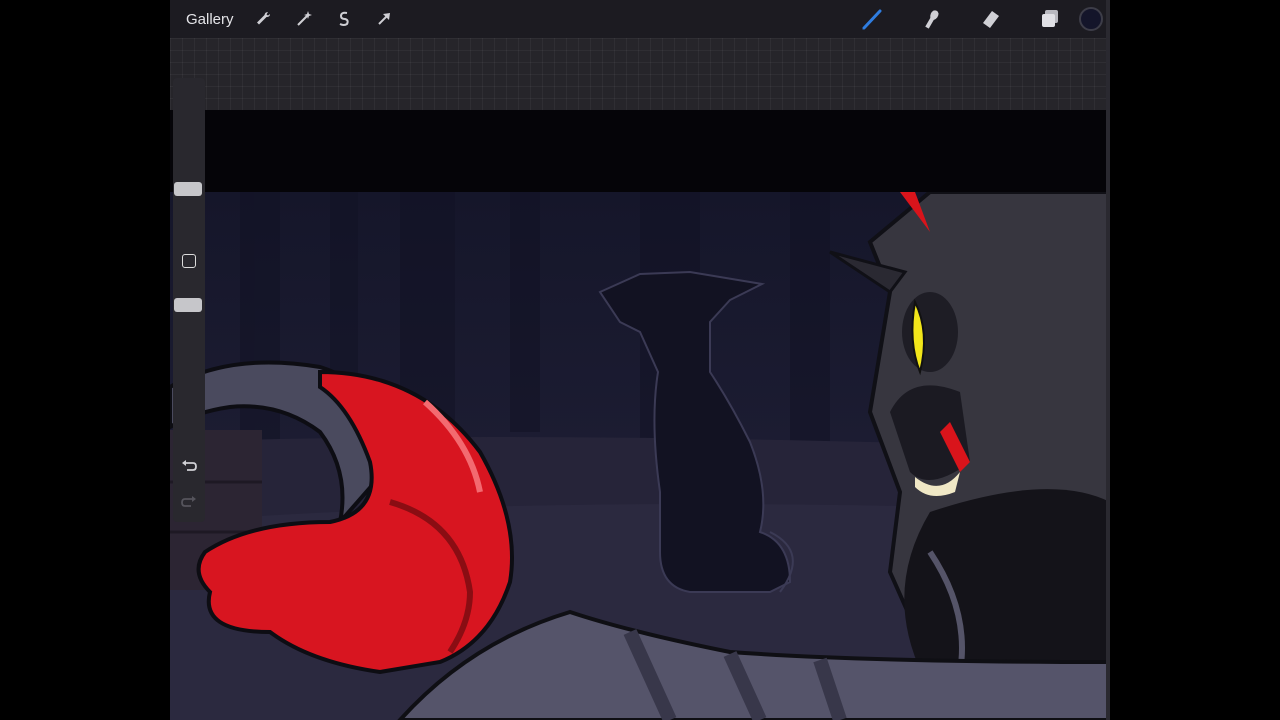  Describe the element at coordinates (931, 19) in the screenshot. I see `smudge-icon` at that location.